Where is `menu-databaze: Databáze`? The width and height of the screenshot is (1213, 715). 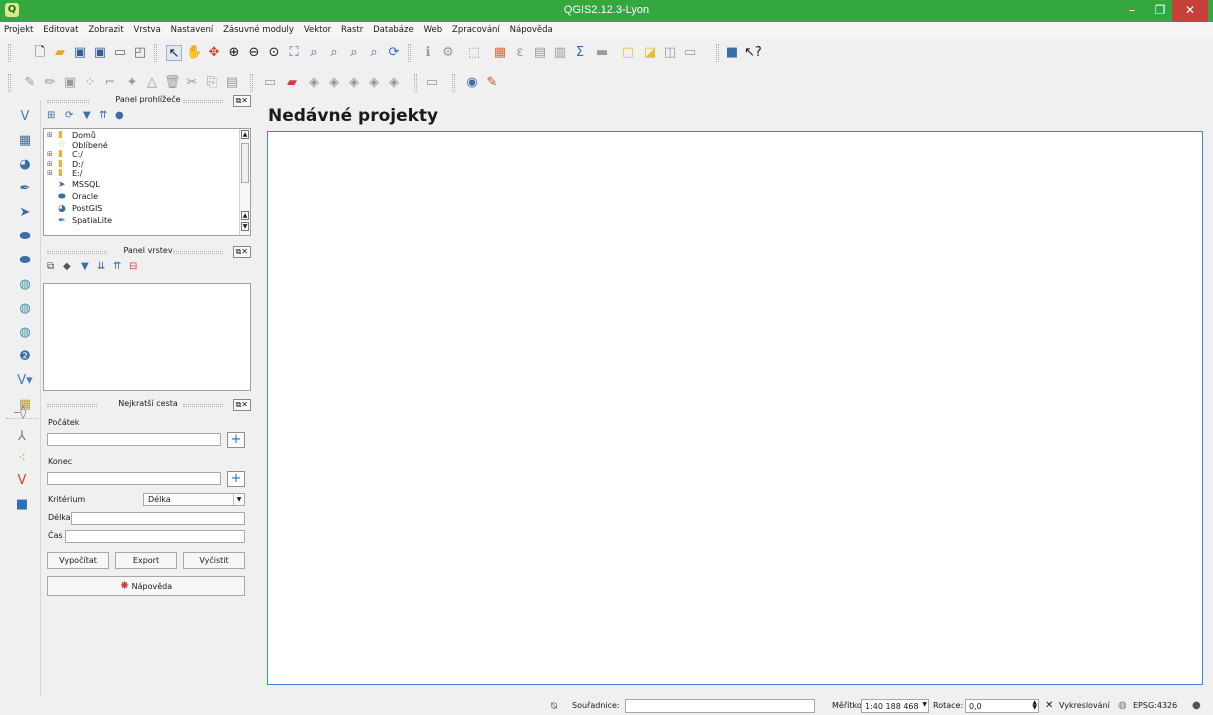 menu-databaze: Databáze is located at coordinates (393, 28).